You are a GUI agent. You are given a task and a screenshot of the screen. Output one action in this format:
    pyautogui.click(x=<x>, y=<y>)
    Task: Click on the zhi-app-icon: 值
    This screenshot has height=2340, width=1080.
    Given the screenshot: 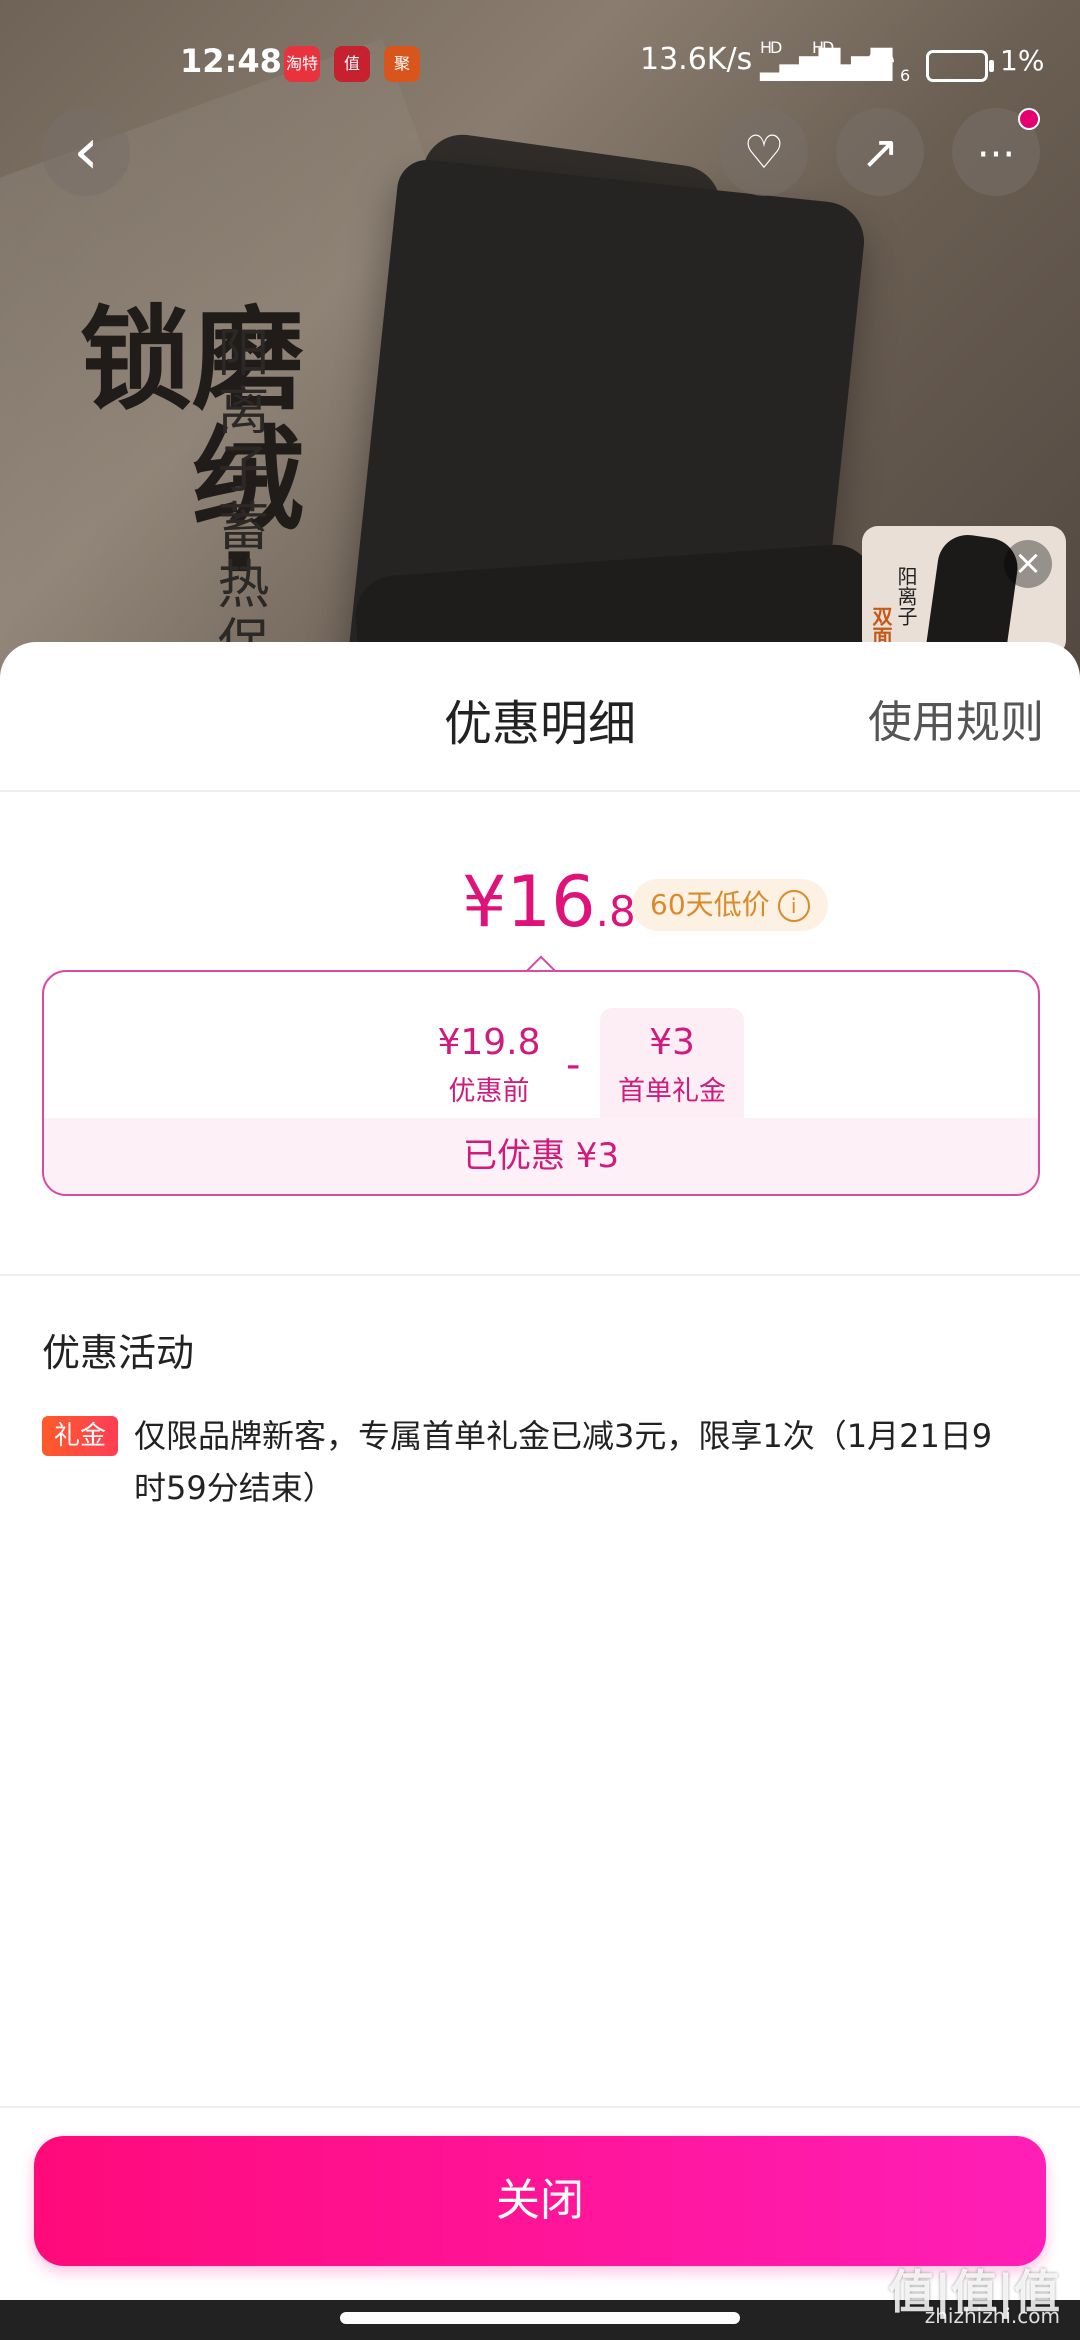 What is the action you would take?
    pyautogui.click(x=352, y=64)
    